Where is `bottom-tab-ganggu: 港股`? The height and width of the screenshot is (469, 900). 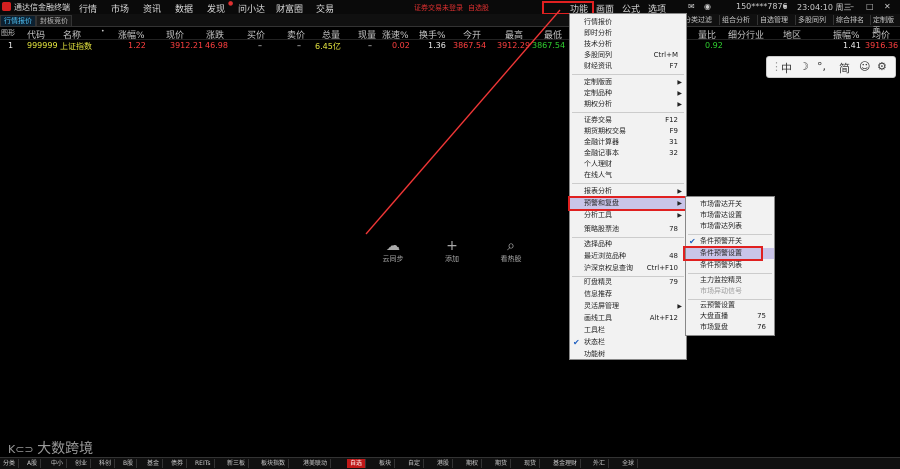
bottom-tab-ganggu: 港股 is located at coordinates (444, 463).